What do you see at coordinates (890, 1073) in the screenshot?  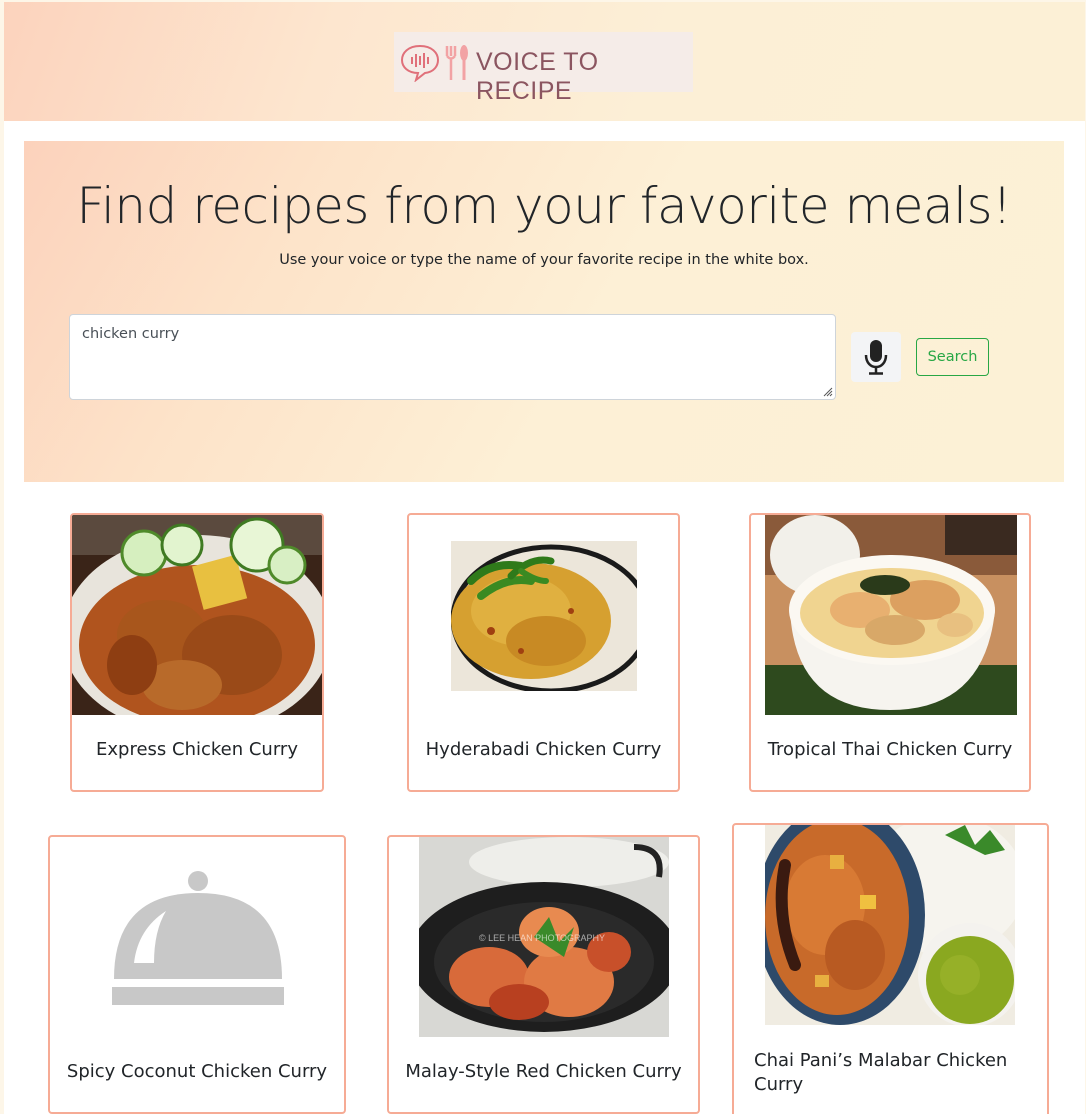 I see `recipe-title: Chai Pani’s Malabar Chicken Curry` at bounding box center [890, 1073].